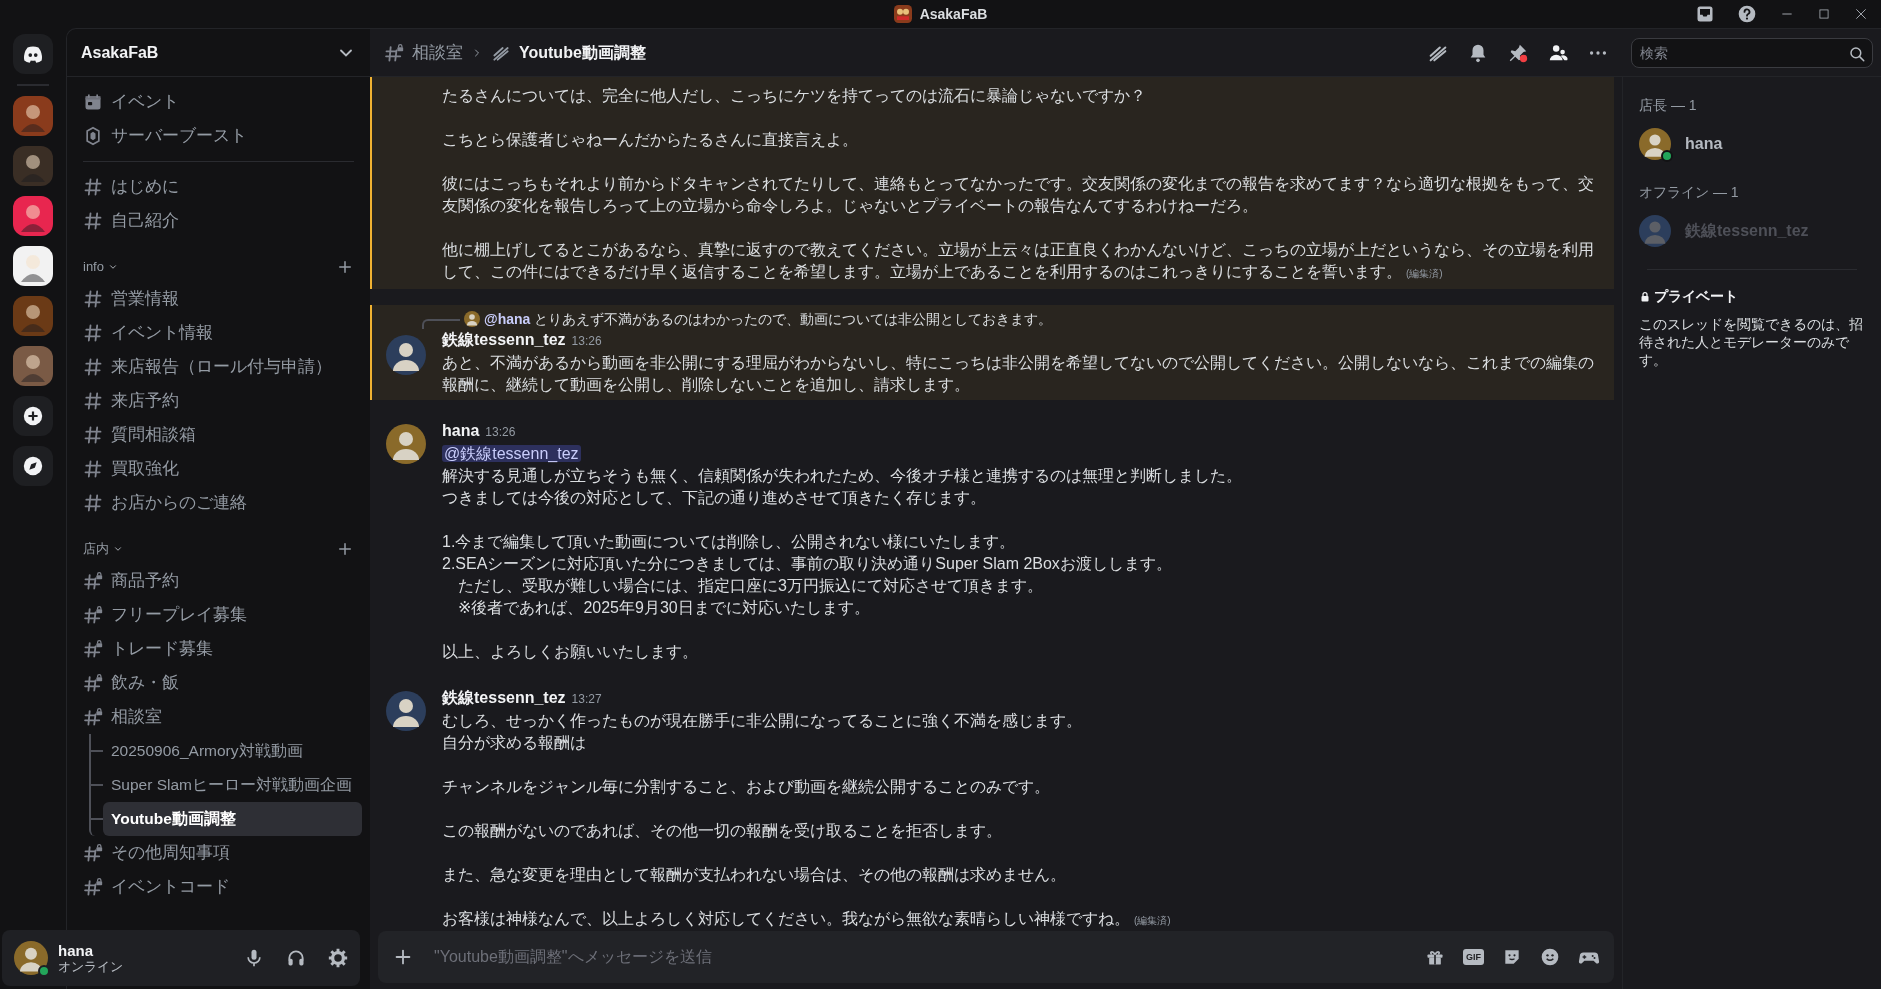  I want to click on message-text: 解決する見通しが立ちそうも無く、信頼関係が失われたため、今後オチ様と連携するのは無理と判断しました。, so click(842, 476).